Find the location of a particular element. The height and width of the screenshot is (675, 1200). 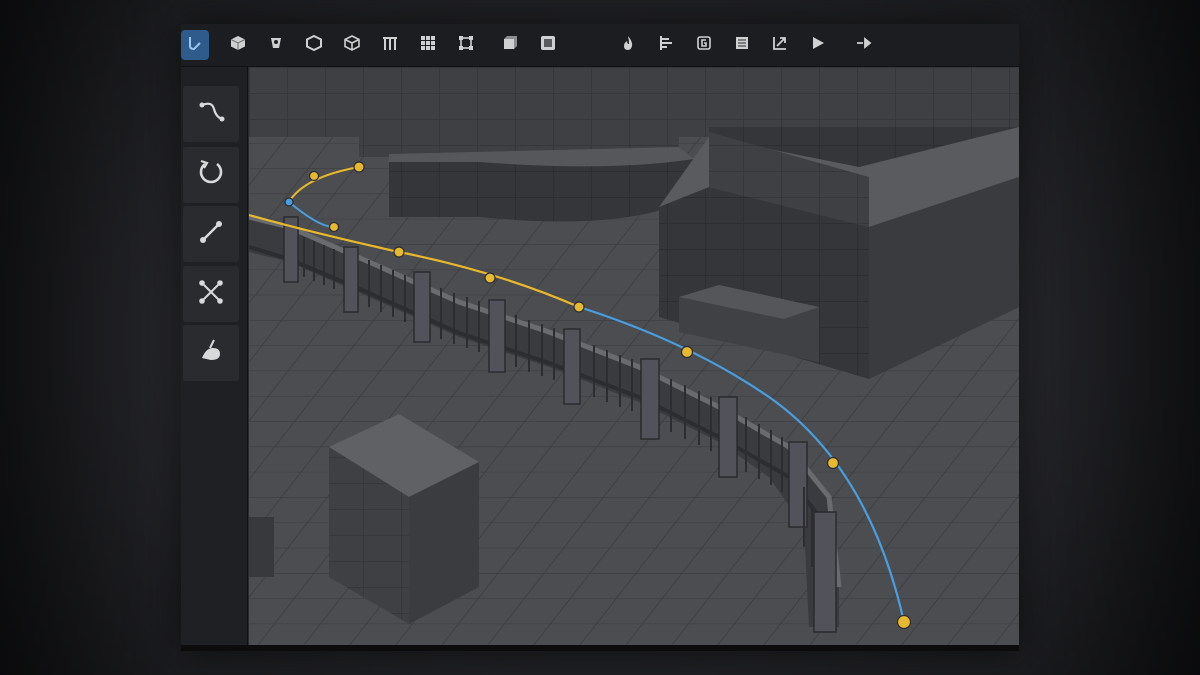

cube-add-icon is located at coordinates (238, 45).